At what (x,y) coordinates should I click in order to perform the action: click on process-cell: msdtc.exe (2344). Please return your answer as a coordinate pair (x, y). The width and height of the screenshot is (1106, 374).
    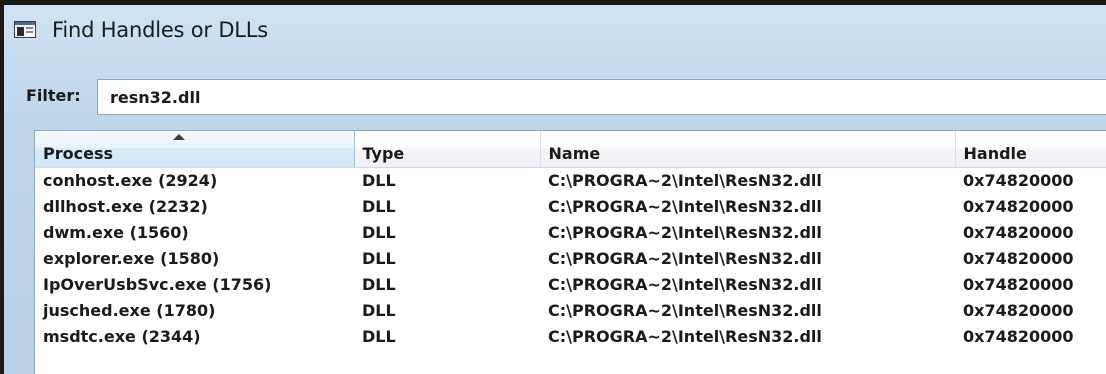
    Looking at the image, I should click on (122, 336).